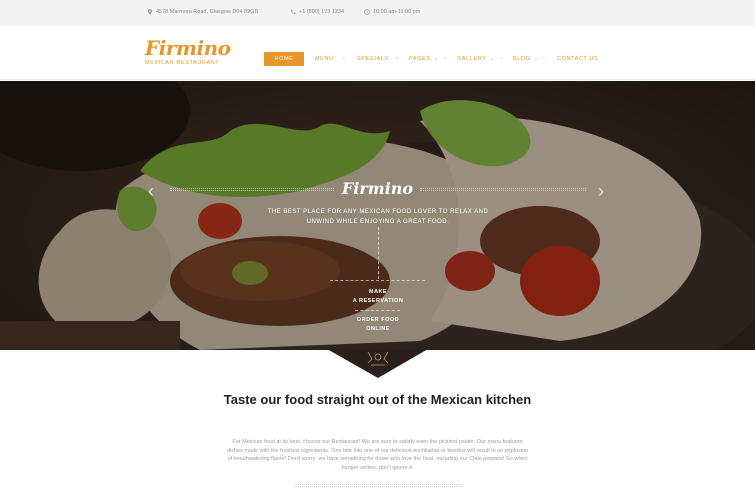 The width and height of the screenshot is (755, 501). What do you see at coordinates (207, 12) in the screenshot?
I see `address-text: 4578 Marmora Road, Glasgow D04 89GR` at bounding box center [207, 12].